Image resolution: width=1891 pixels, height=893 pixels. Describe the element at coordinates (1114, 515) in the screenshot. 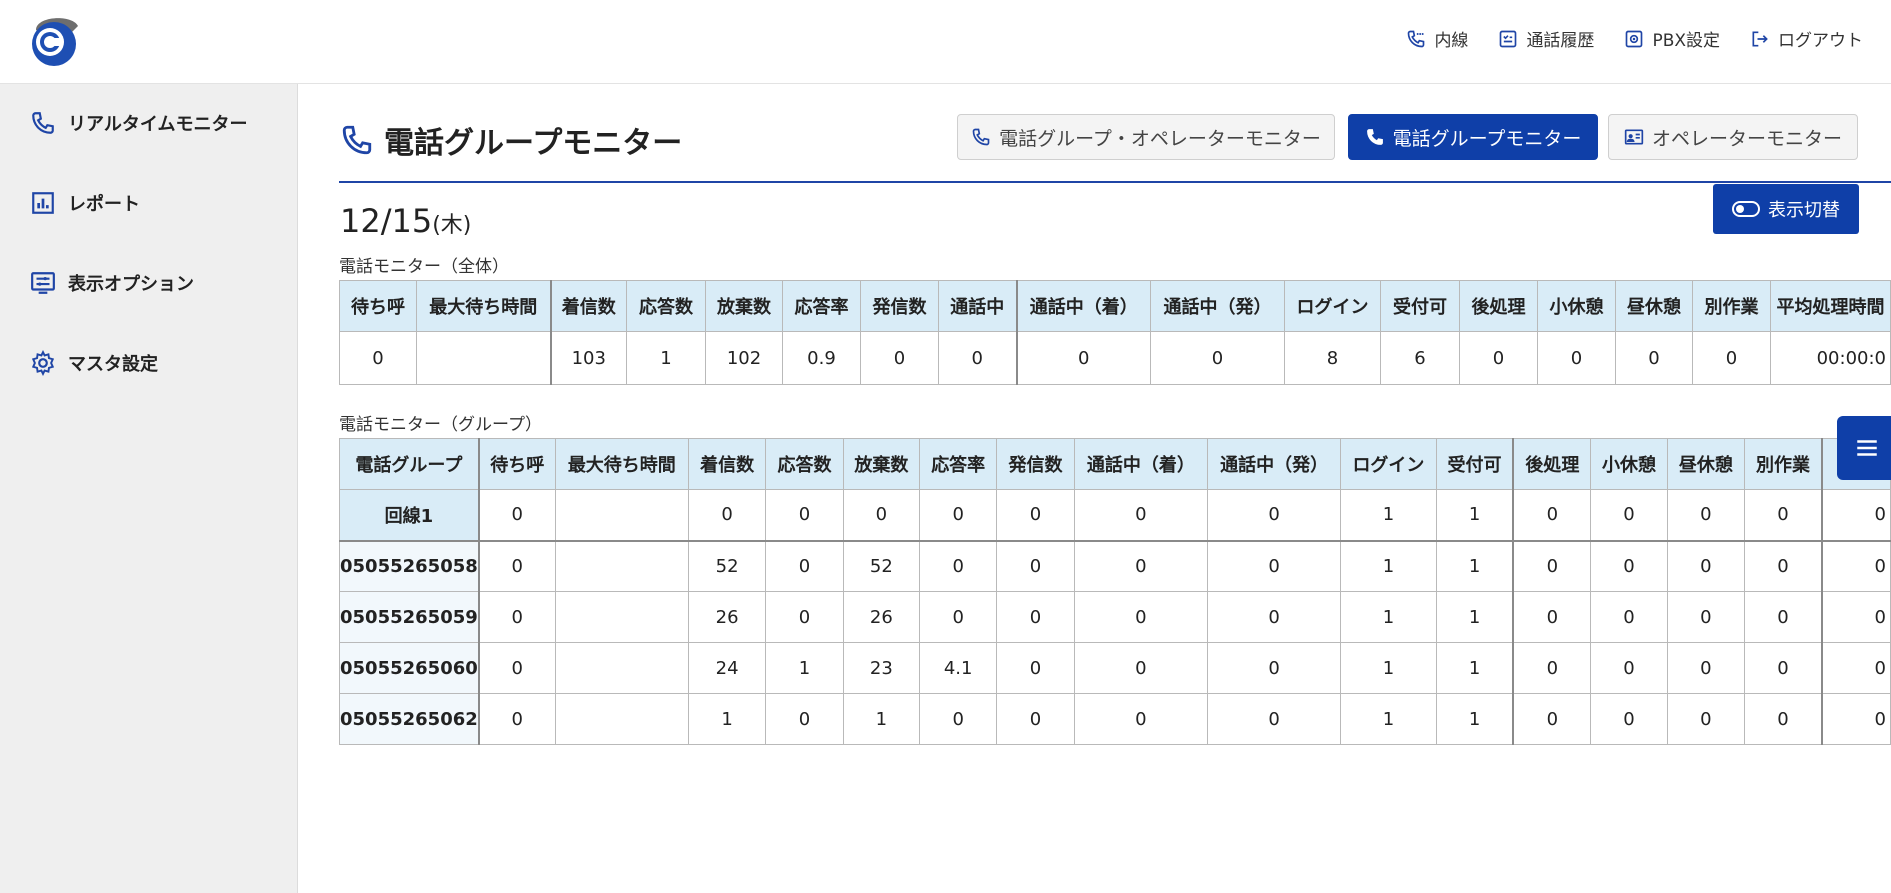

I see `table-row: 回線1 0 0 0 0 0 0 0 0 1 1 0 0 0 0 0` at that location.